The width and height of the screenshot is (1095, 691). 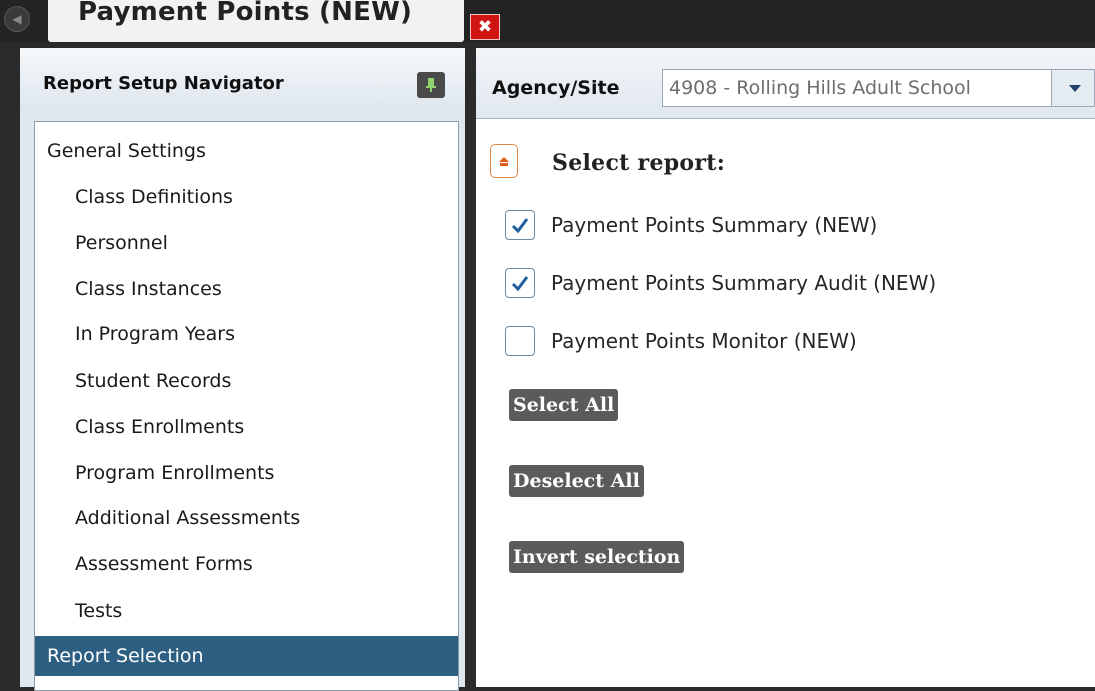 I want to click on navigator-item: Program Enrollments, so click(x=246, y=473).